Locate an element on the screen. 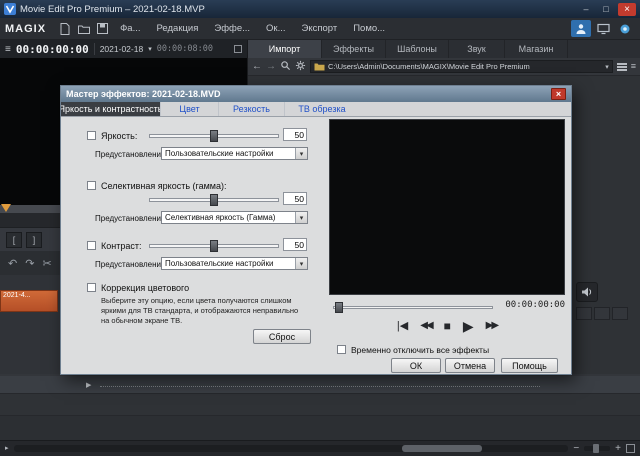  tab-import: Импорт is located at coordinates (285, 49).